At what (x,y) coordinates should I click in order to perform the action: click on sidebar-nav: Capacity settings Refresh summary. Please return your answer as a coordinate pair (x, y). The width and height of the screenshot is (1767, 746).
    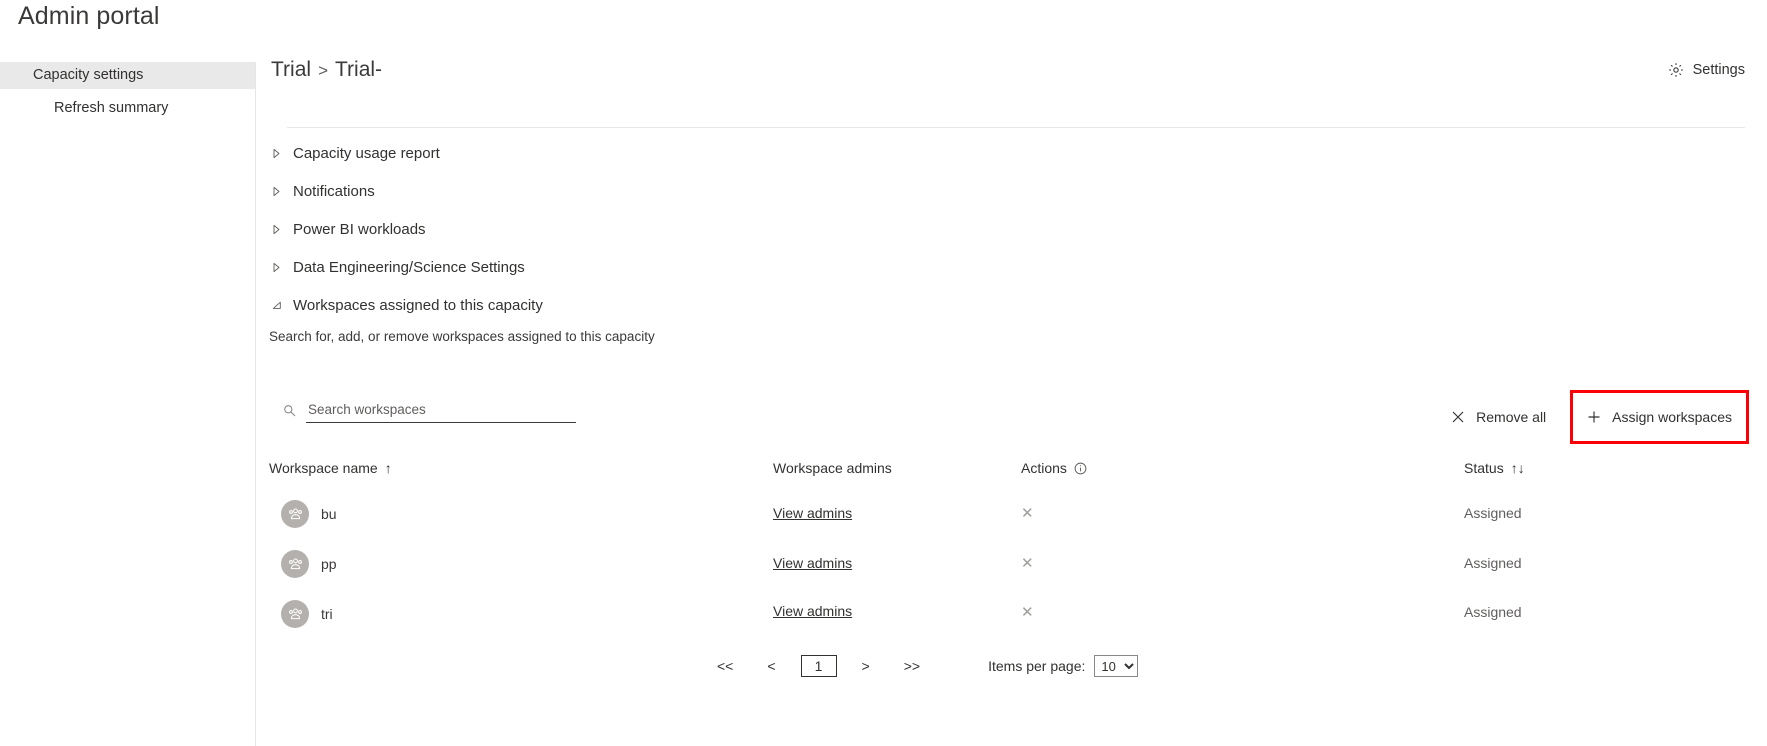
    Looking at the image, I should click on (128, 404).